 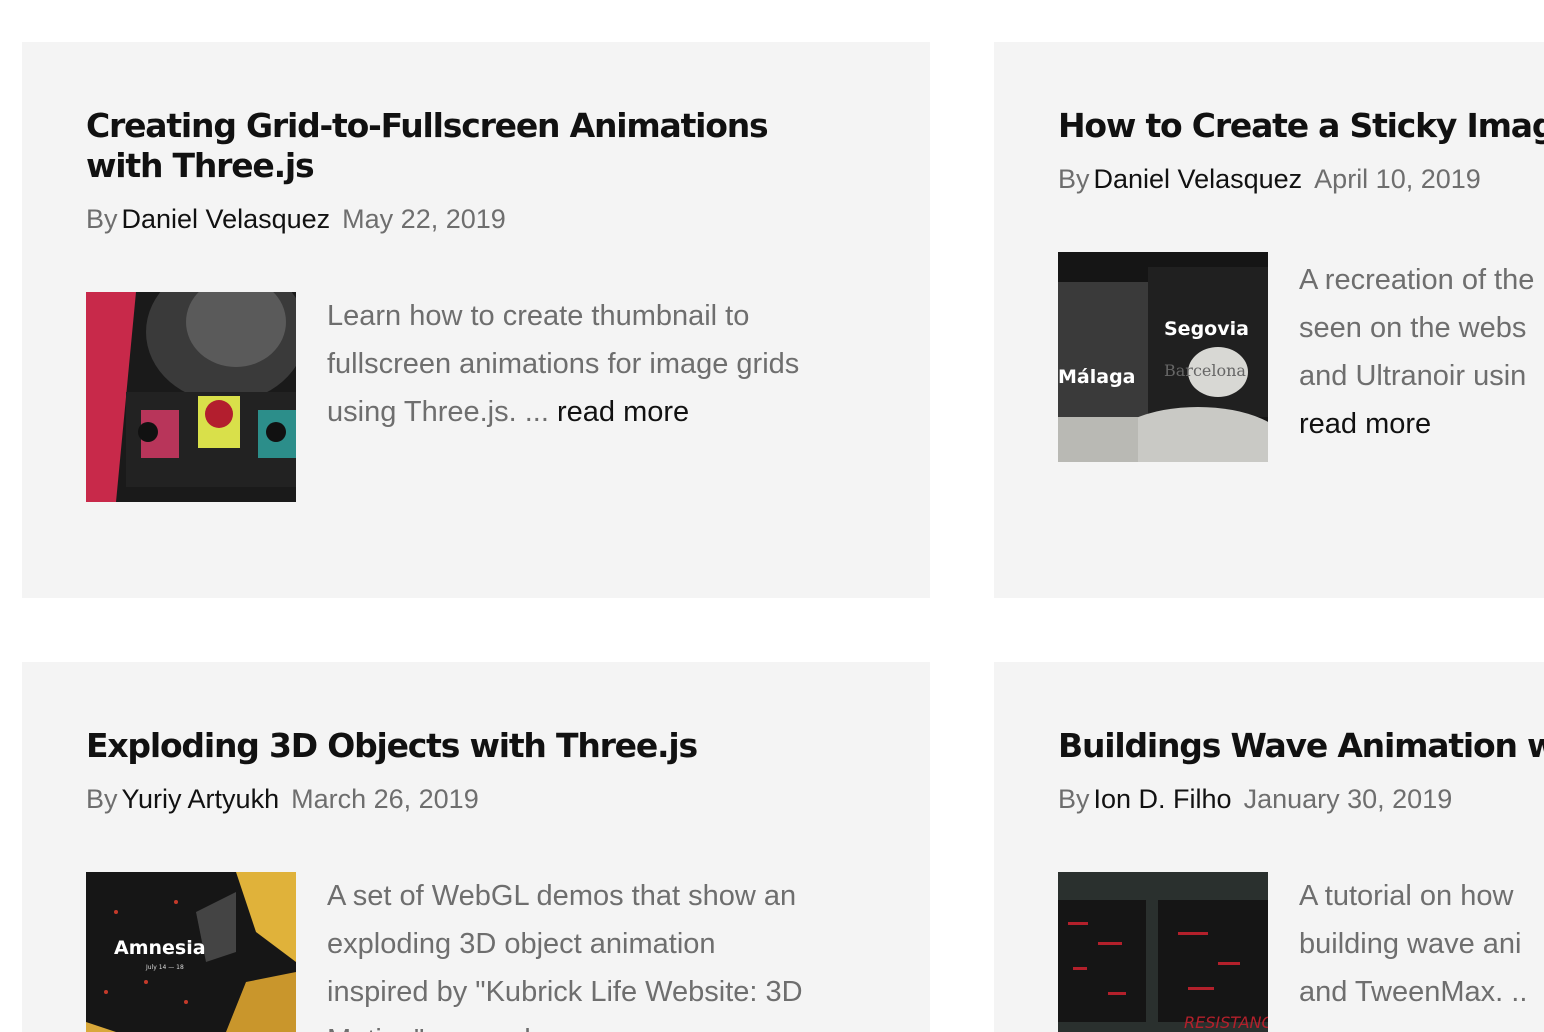 What do you see at coordinates (1163, 799) in the screenshot?
I see `author-link: Ion D. Filho` at bounding box center [1163, 799].